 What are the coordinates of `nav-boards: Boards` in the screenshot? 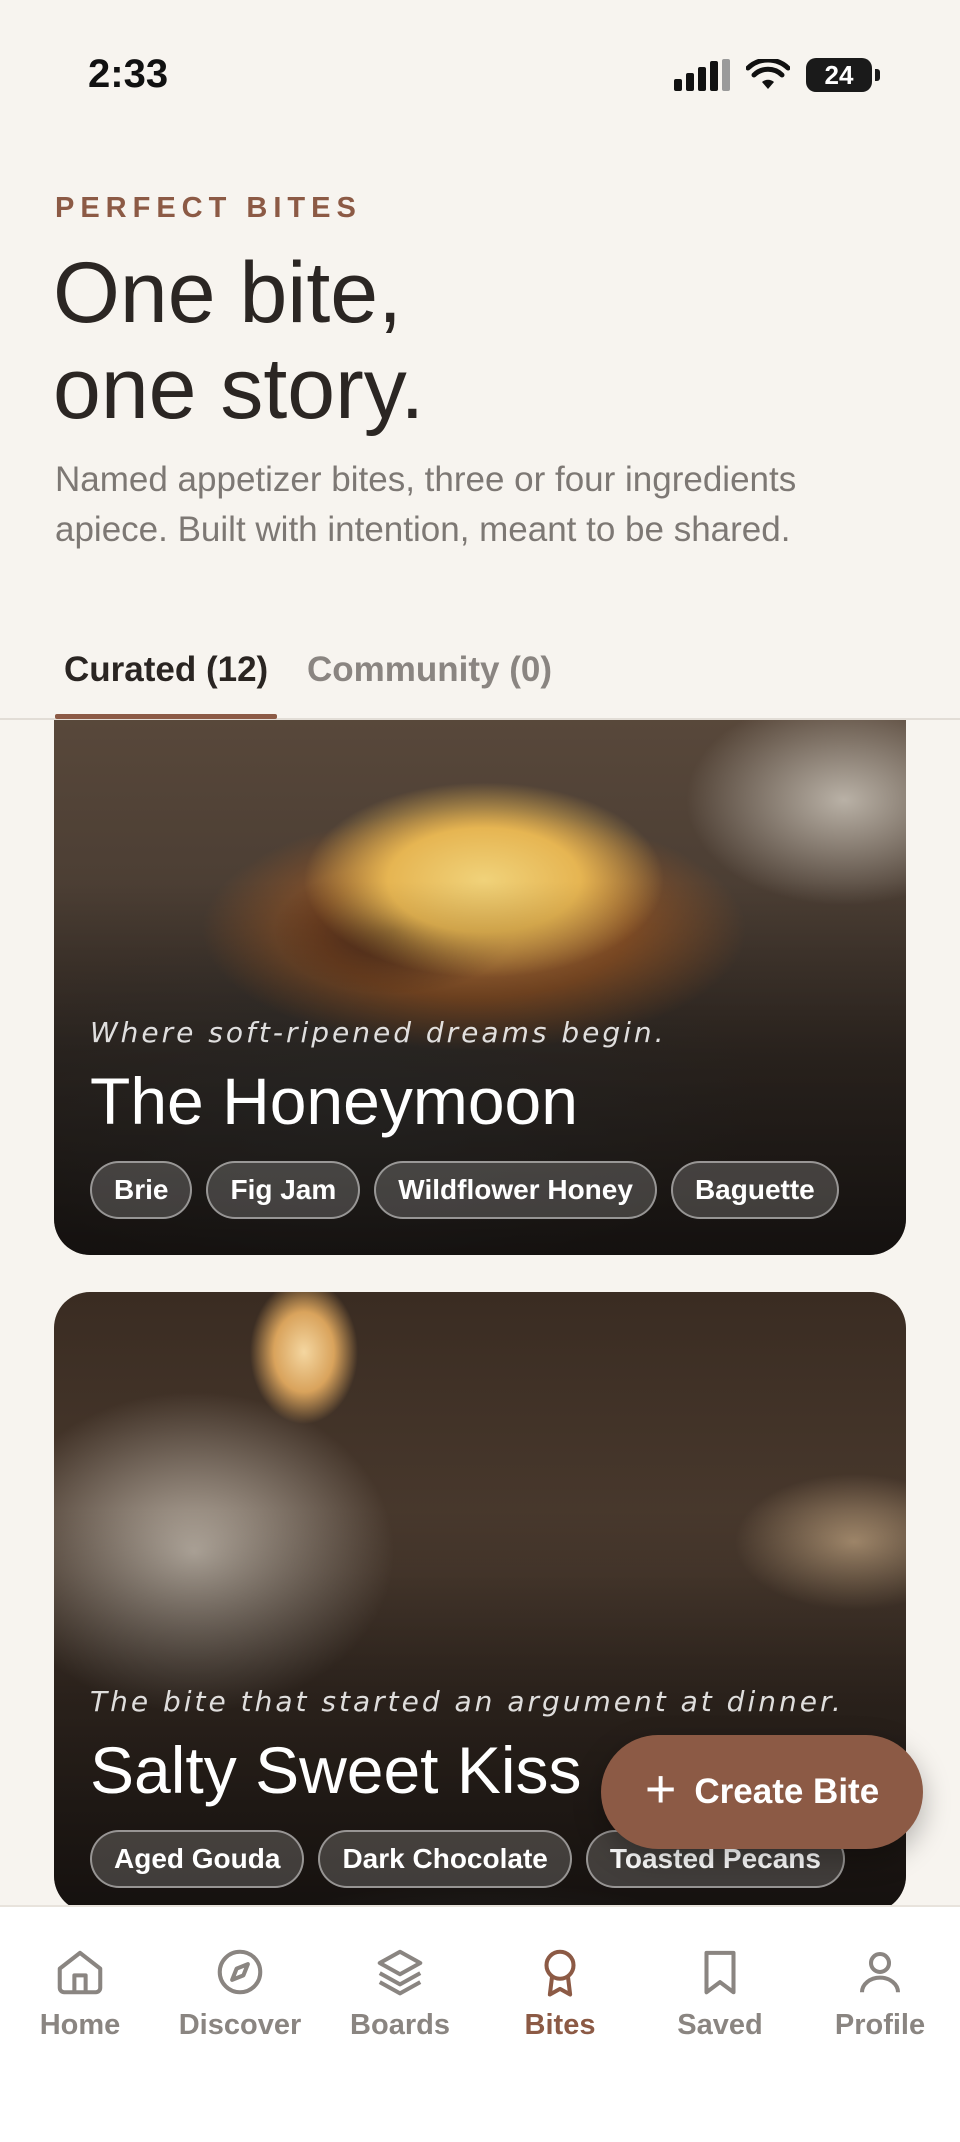 It's located at (400, 1993).